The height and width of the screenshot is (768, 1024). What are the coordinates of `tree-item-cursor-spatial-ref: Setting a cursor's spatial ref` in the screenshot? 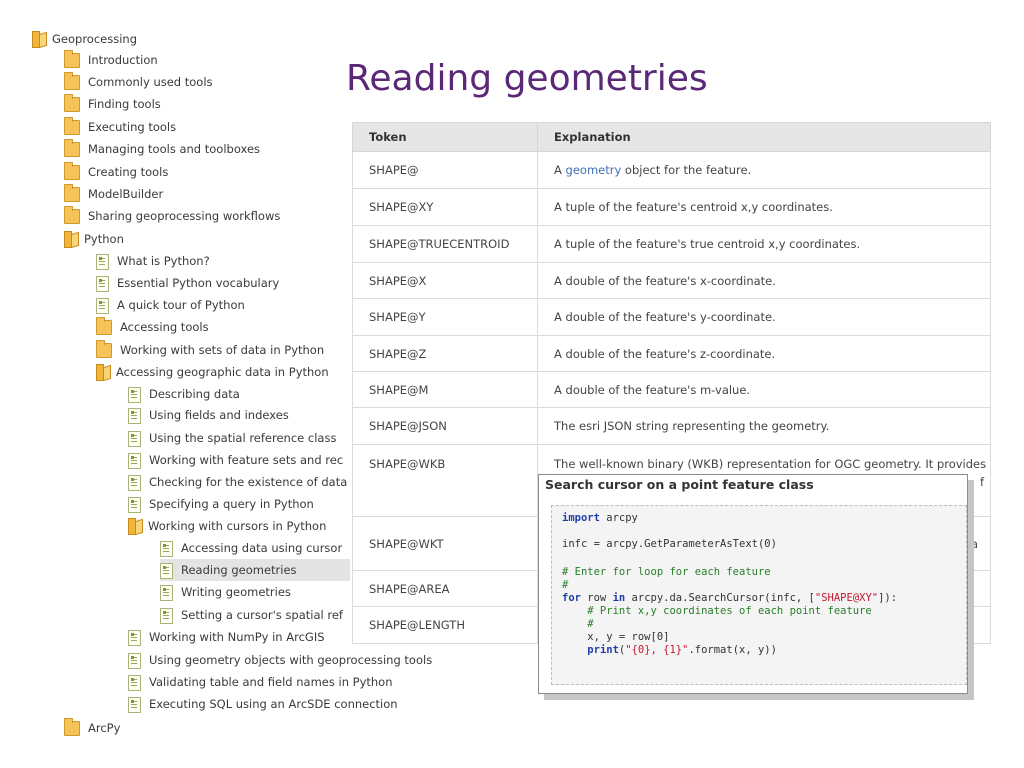 It's located at (251, 615).